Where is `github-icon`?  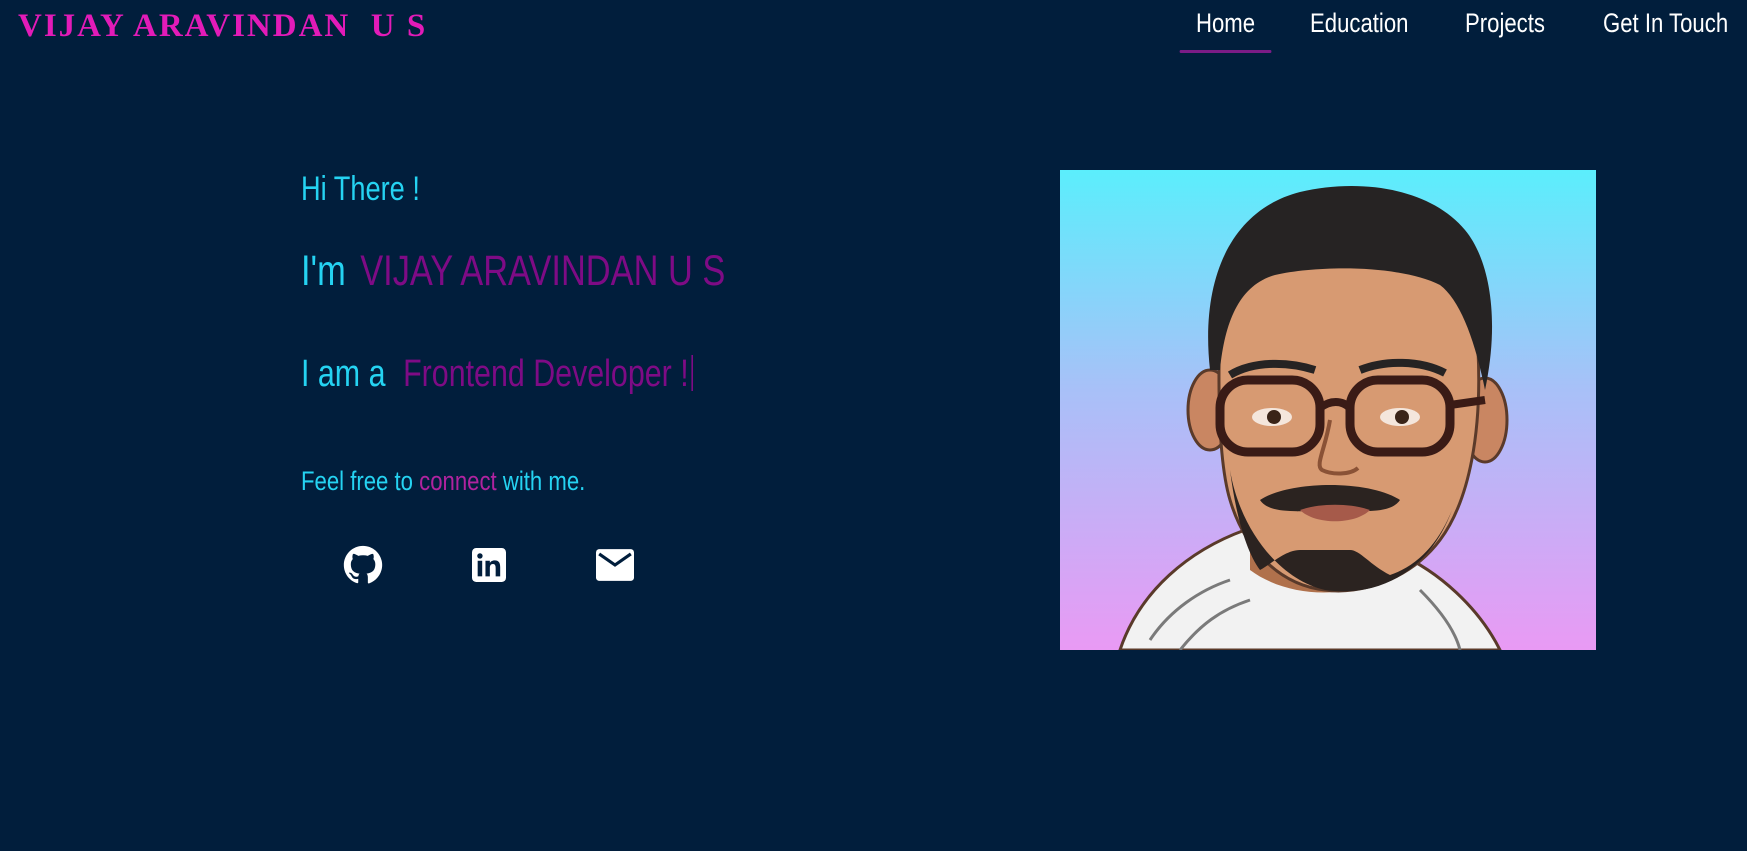 github-icon is located at coordinates (363, 567).